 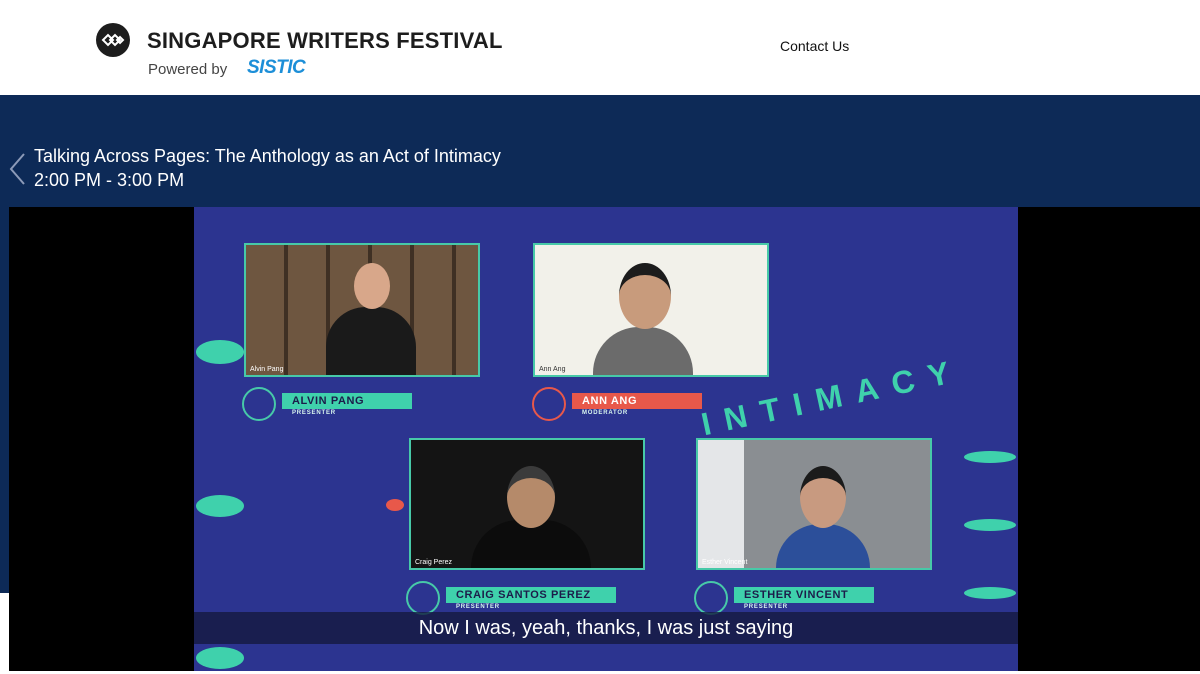 I want to click on contact-us-link: Contact Us, so click(x=814, y=46).